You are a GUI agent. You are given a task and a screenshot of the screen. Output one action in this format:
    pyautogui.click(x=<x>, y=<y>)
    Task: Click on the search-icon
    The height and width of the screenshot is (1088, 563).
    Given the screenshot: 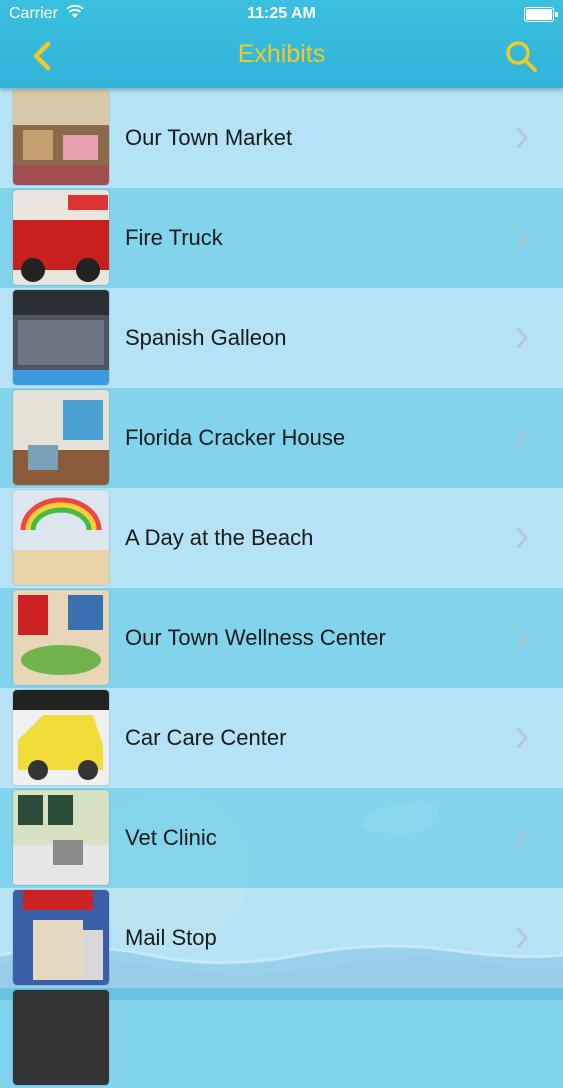 What is the action you would take?
    pyautogui.click(x=521, y=56)
    